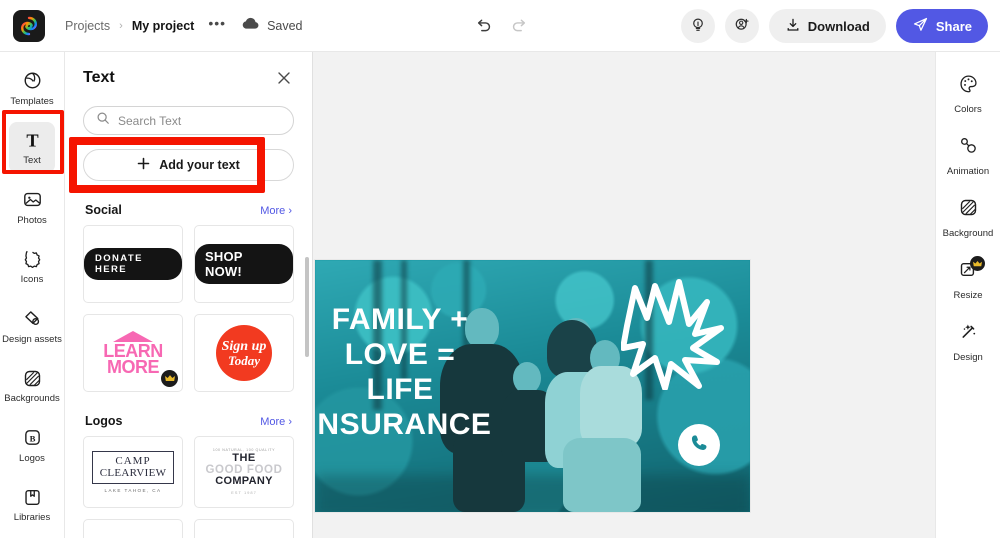  What do you see at coordinates (519, 25) in the screenshot?
I see `redo-arrow-icon` at bounding box center [519, 25].